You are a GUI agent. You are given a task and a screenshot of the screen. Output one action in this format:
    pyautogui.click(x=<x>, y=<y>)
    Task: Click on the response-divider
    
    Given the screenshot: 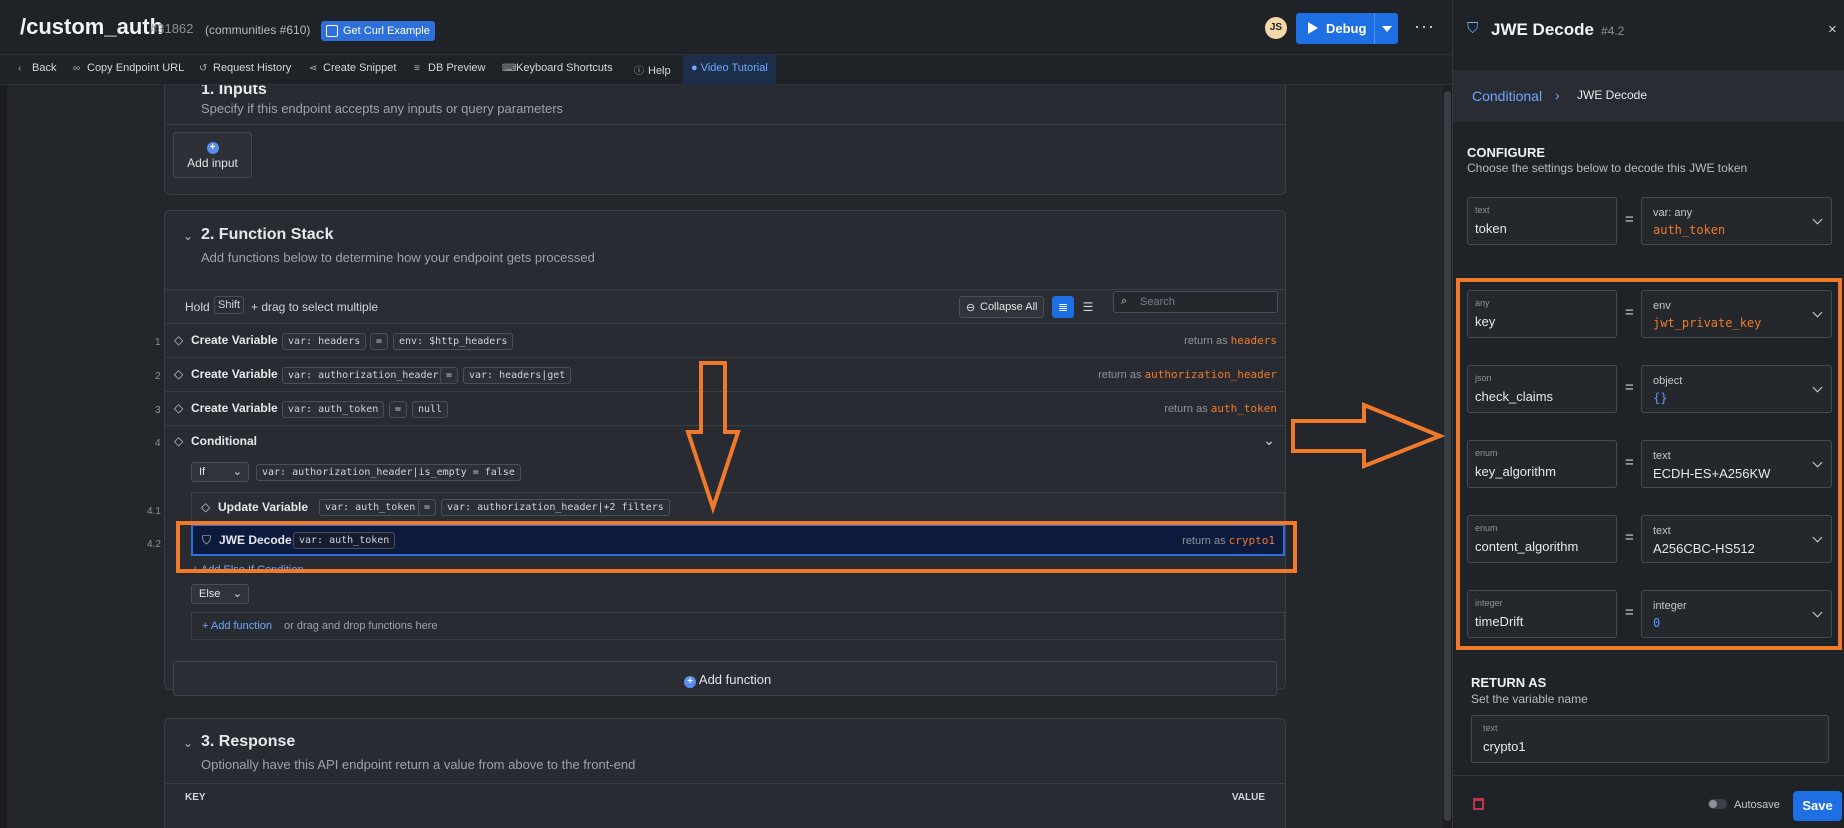 What is the action you would take?
    pyautogui.click(x=725, y=783)
    